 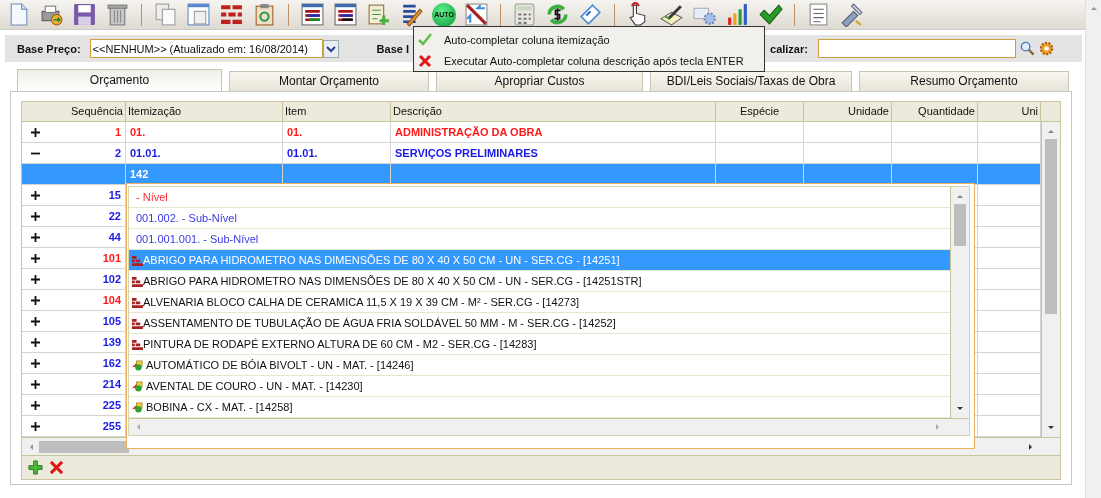 What do you see at coordinates (117, 153) in the screenshot?
I see `table-cell: 2` at bounding box center [117, 153].